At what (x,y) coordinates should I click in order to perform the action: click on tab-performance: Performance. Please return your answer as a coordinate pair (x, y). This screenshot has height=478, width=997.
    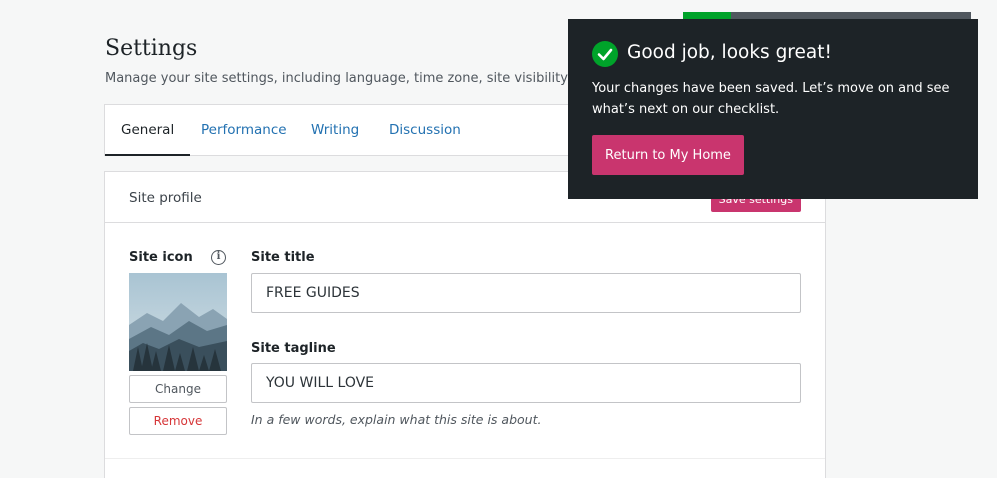
    Looking at the image, I should click on (244, 130).